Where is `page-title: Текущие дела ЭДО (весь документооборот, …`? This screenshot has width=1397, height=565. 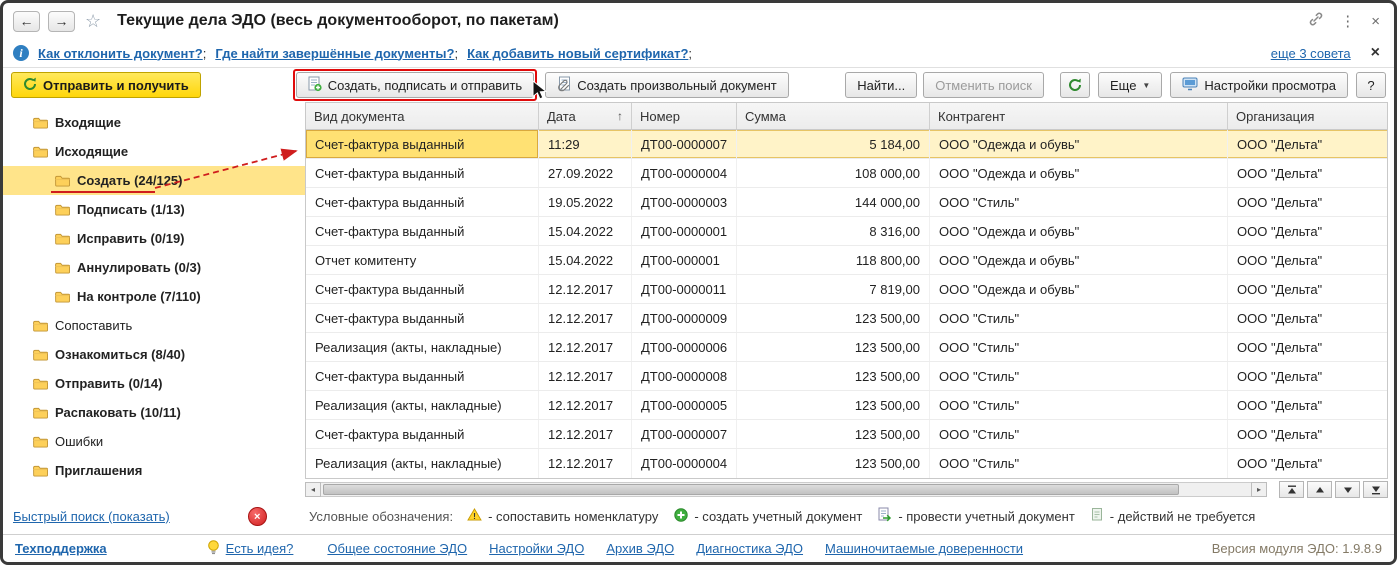 page-title: Текущие дела ЭДО (весь документооборот, … is located at coordinates (338, 20).